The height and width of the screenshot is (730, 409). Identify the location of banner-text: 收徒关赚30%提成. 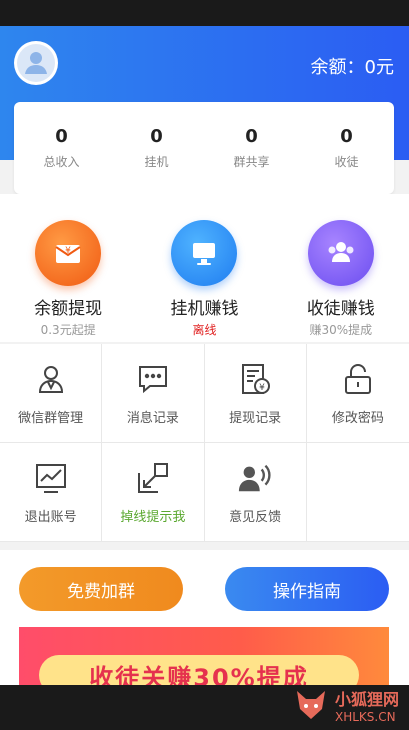
(199, 670).